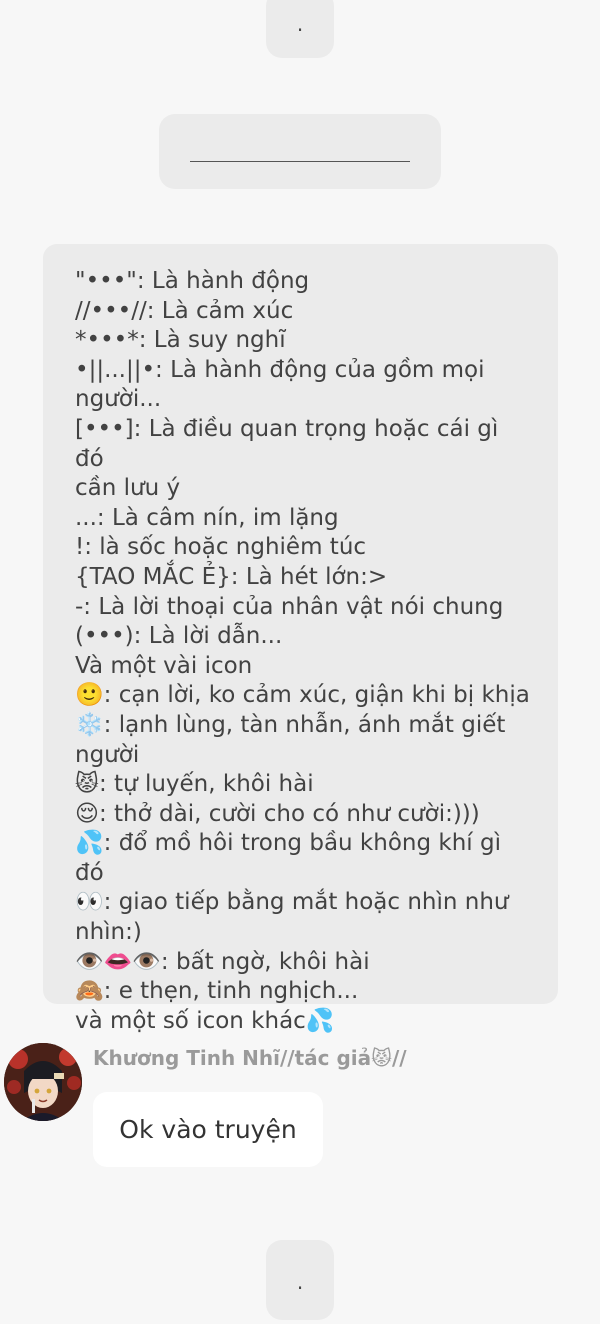 This screenshot has width=600, height=1324. I want to click on legend-line: nhìn:), so click(108, 932).